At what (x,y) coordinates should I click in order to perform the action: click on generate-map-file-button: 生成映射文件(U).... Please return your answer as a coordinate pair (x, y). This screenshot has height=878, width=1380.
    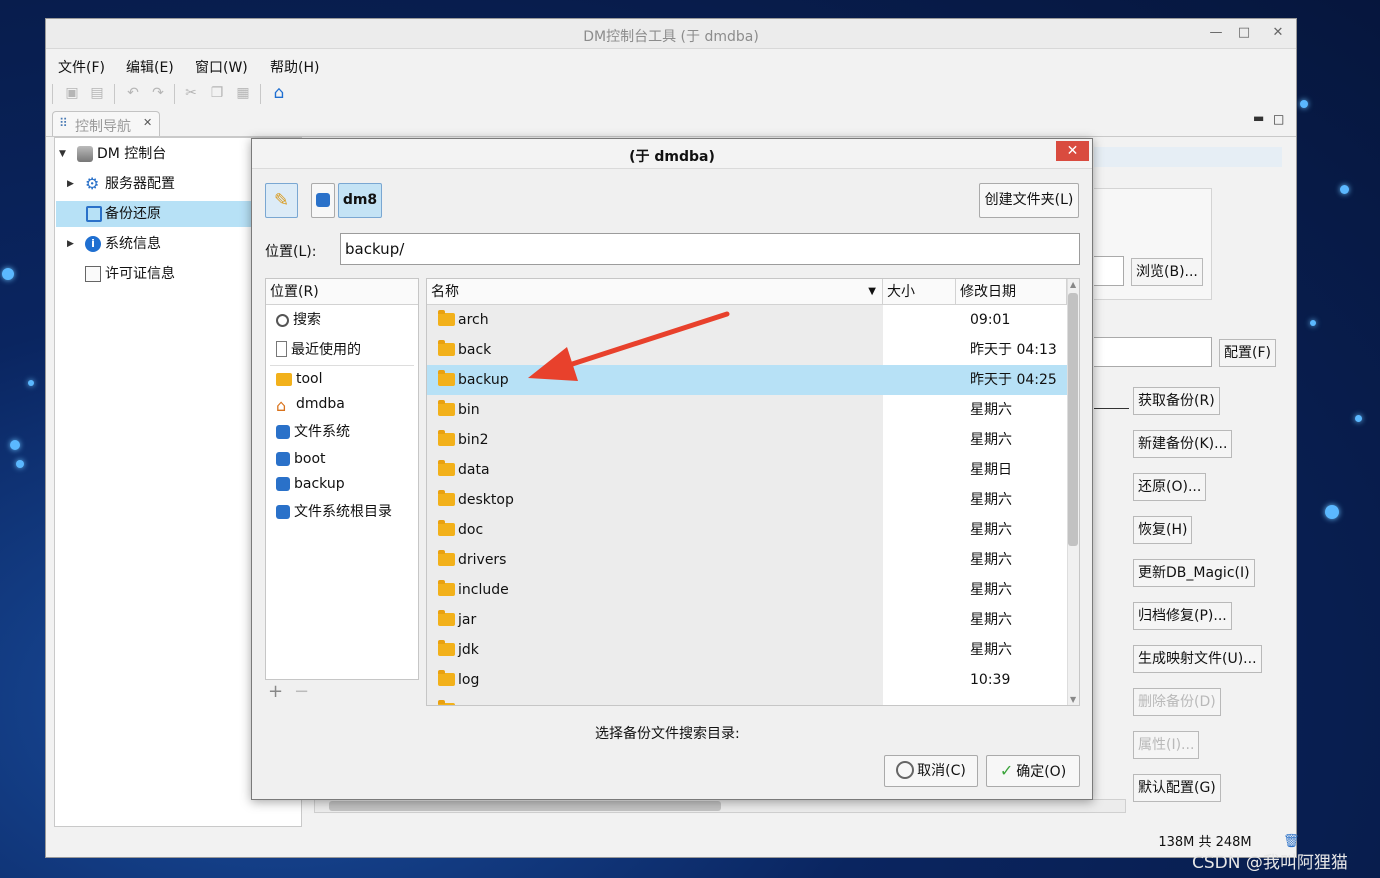
    Looking at the image, I should click on (1197, 659).